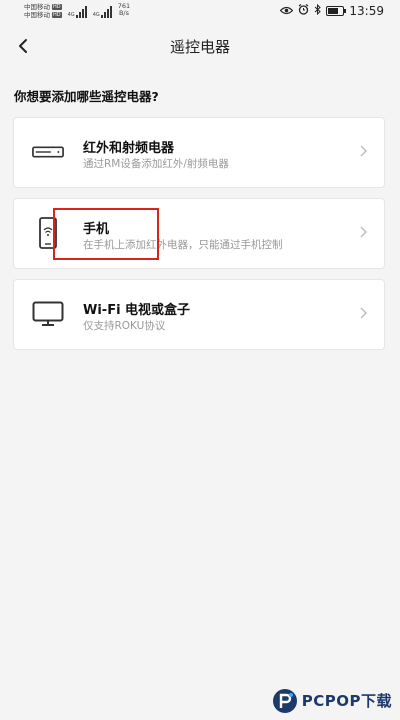  What do you see at coordinates (287, 11) in the screenshot?
I see `eye-icon` at bounding box center [287, 11].